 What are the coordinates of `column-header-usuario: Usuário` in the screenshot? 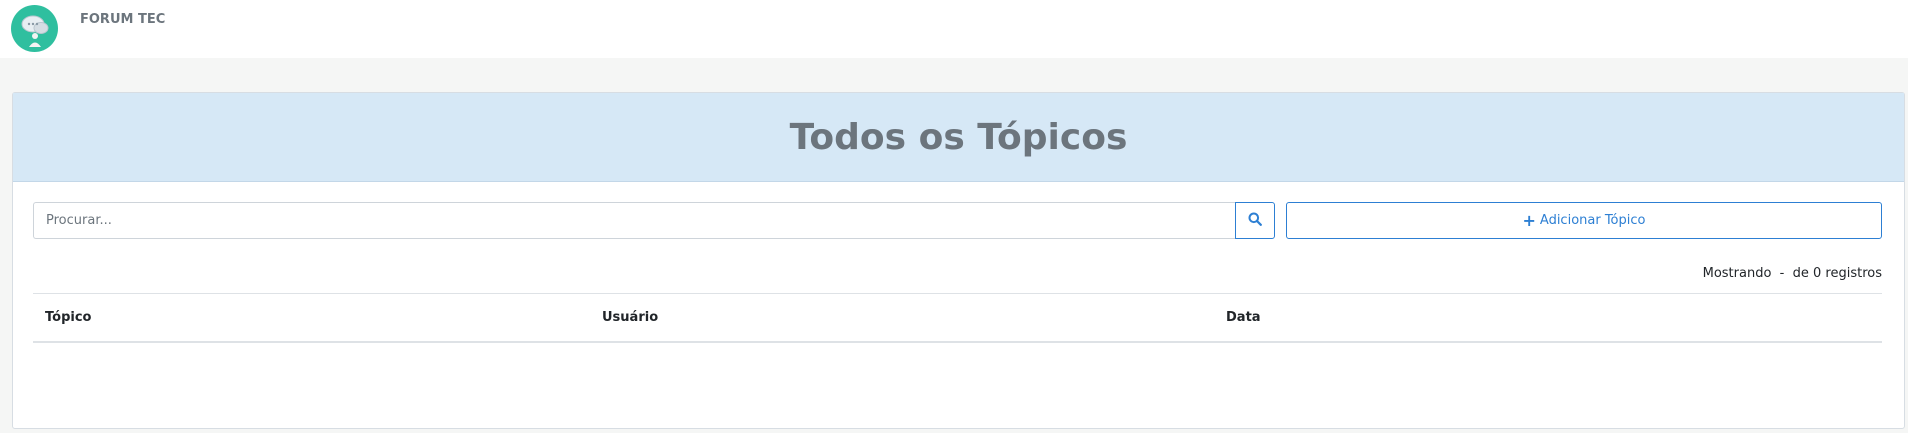 It's located at (630, 317).